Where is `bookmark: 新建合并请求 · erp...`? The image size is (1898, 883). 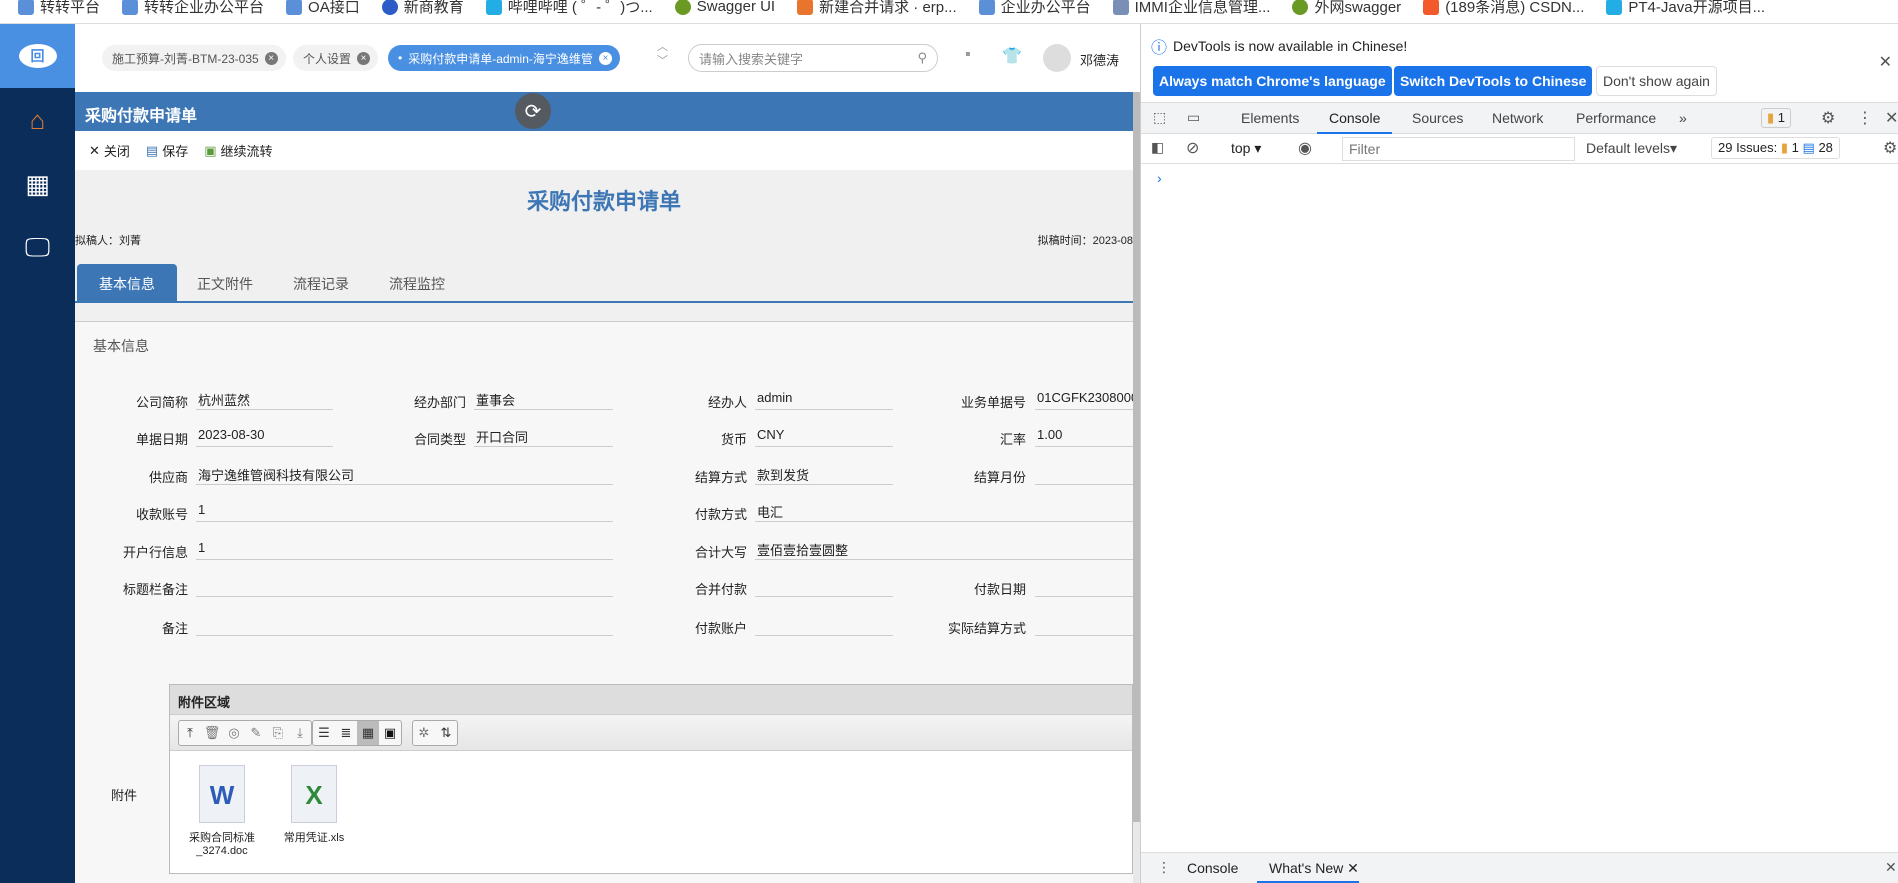 bookmark: 新建合并请求 · erp... is located at coordinates (877, 8).